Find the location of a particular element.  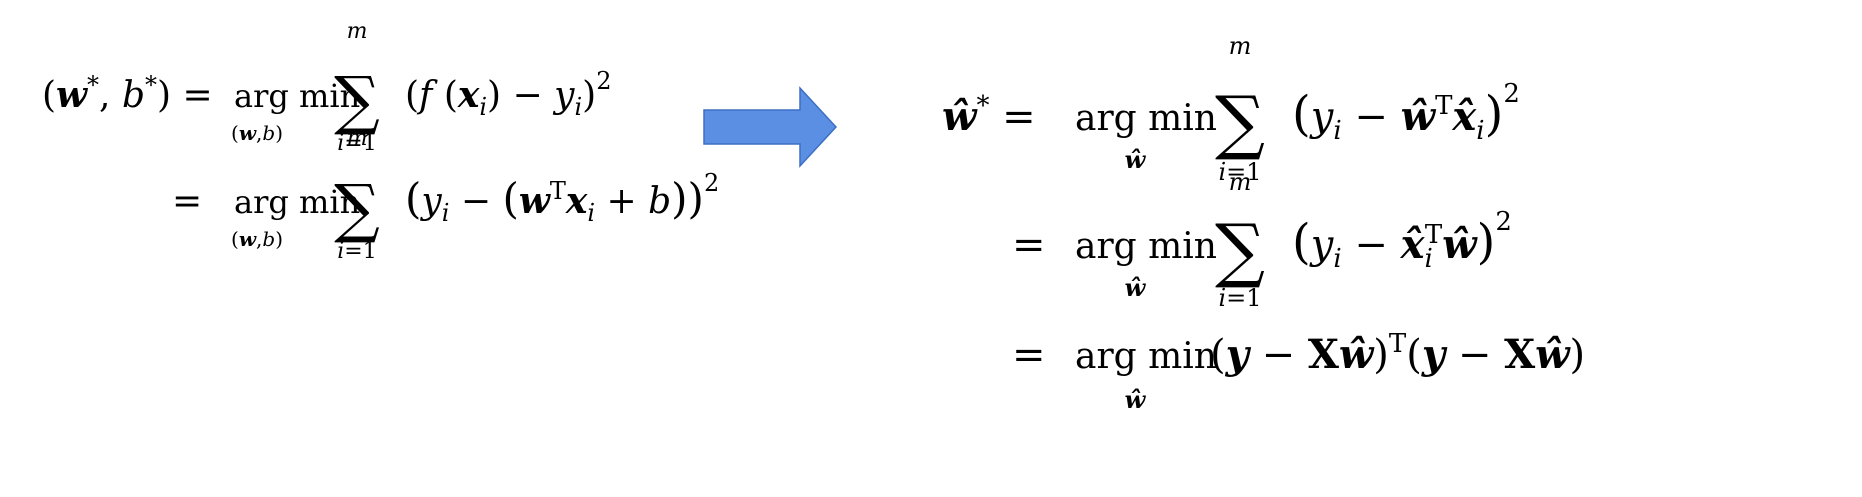

svg-text: (w*, b*) = is located at coordinates (127, 93).